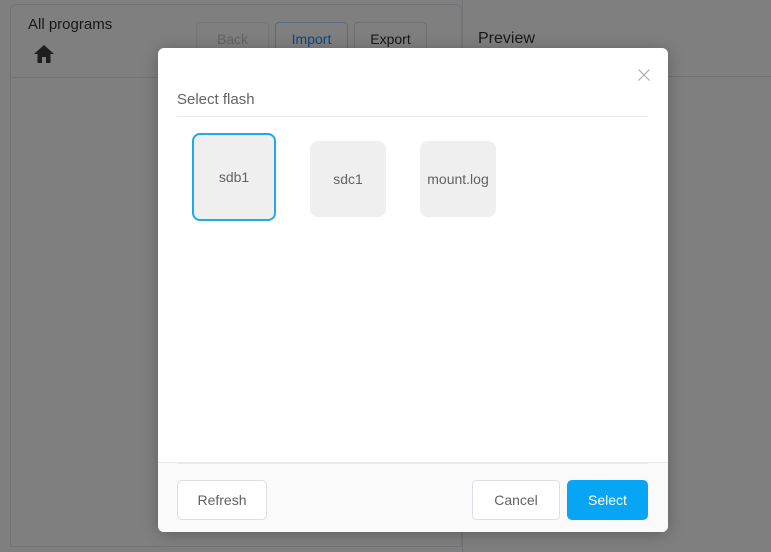 Image resolution: width=771 pixels, height=552 pixels. What do you see at coordinates (412, 463) in the screenshot?
I see `dialog-footer-divider` at bounding box center [412, 463].